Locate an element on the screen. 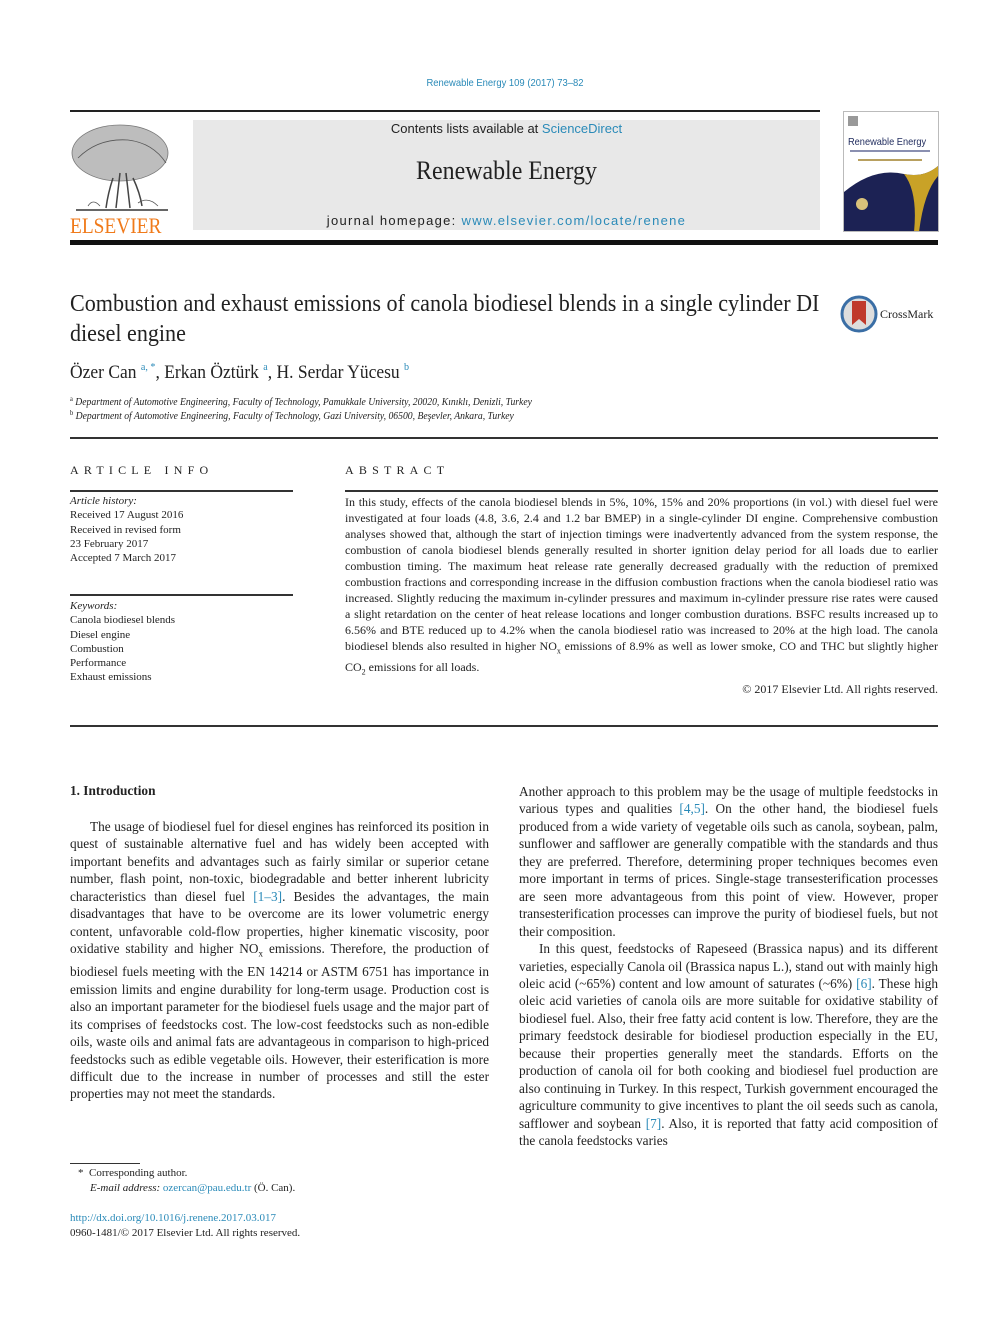 This screenshot has width=992, height=1323. history-item: Received 17 August 2016 is located at coordinates (127, 515).